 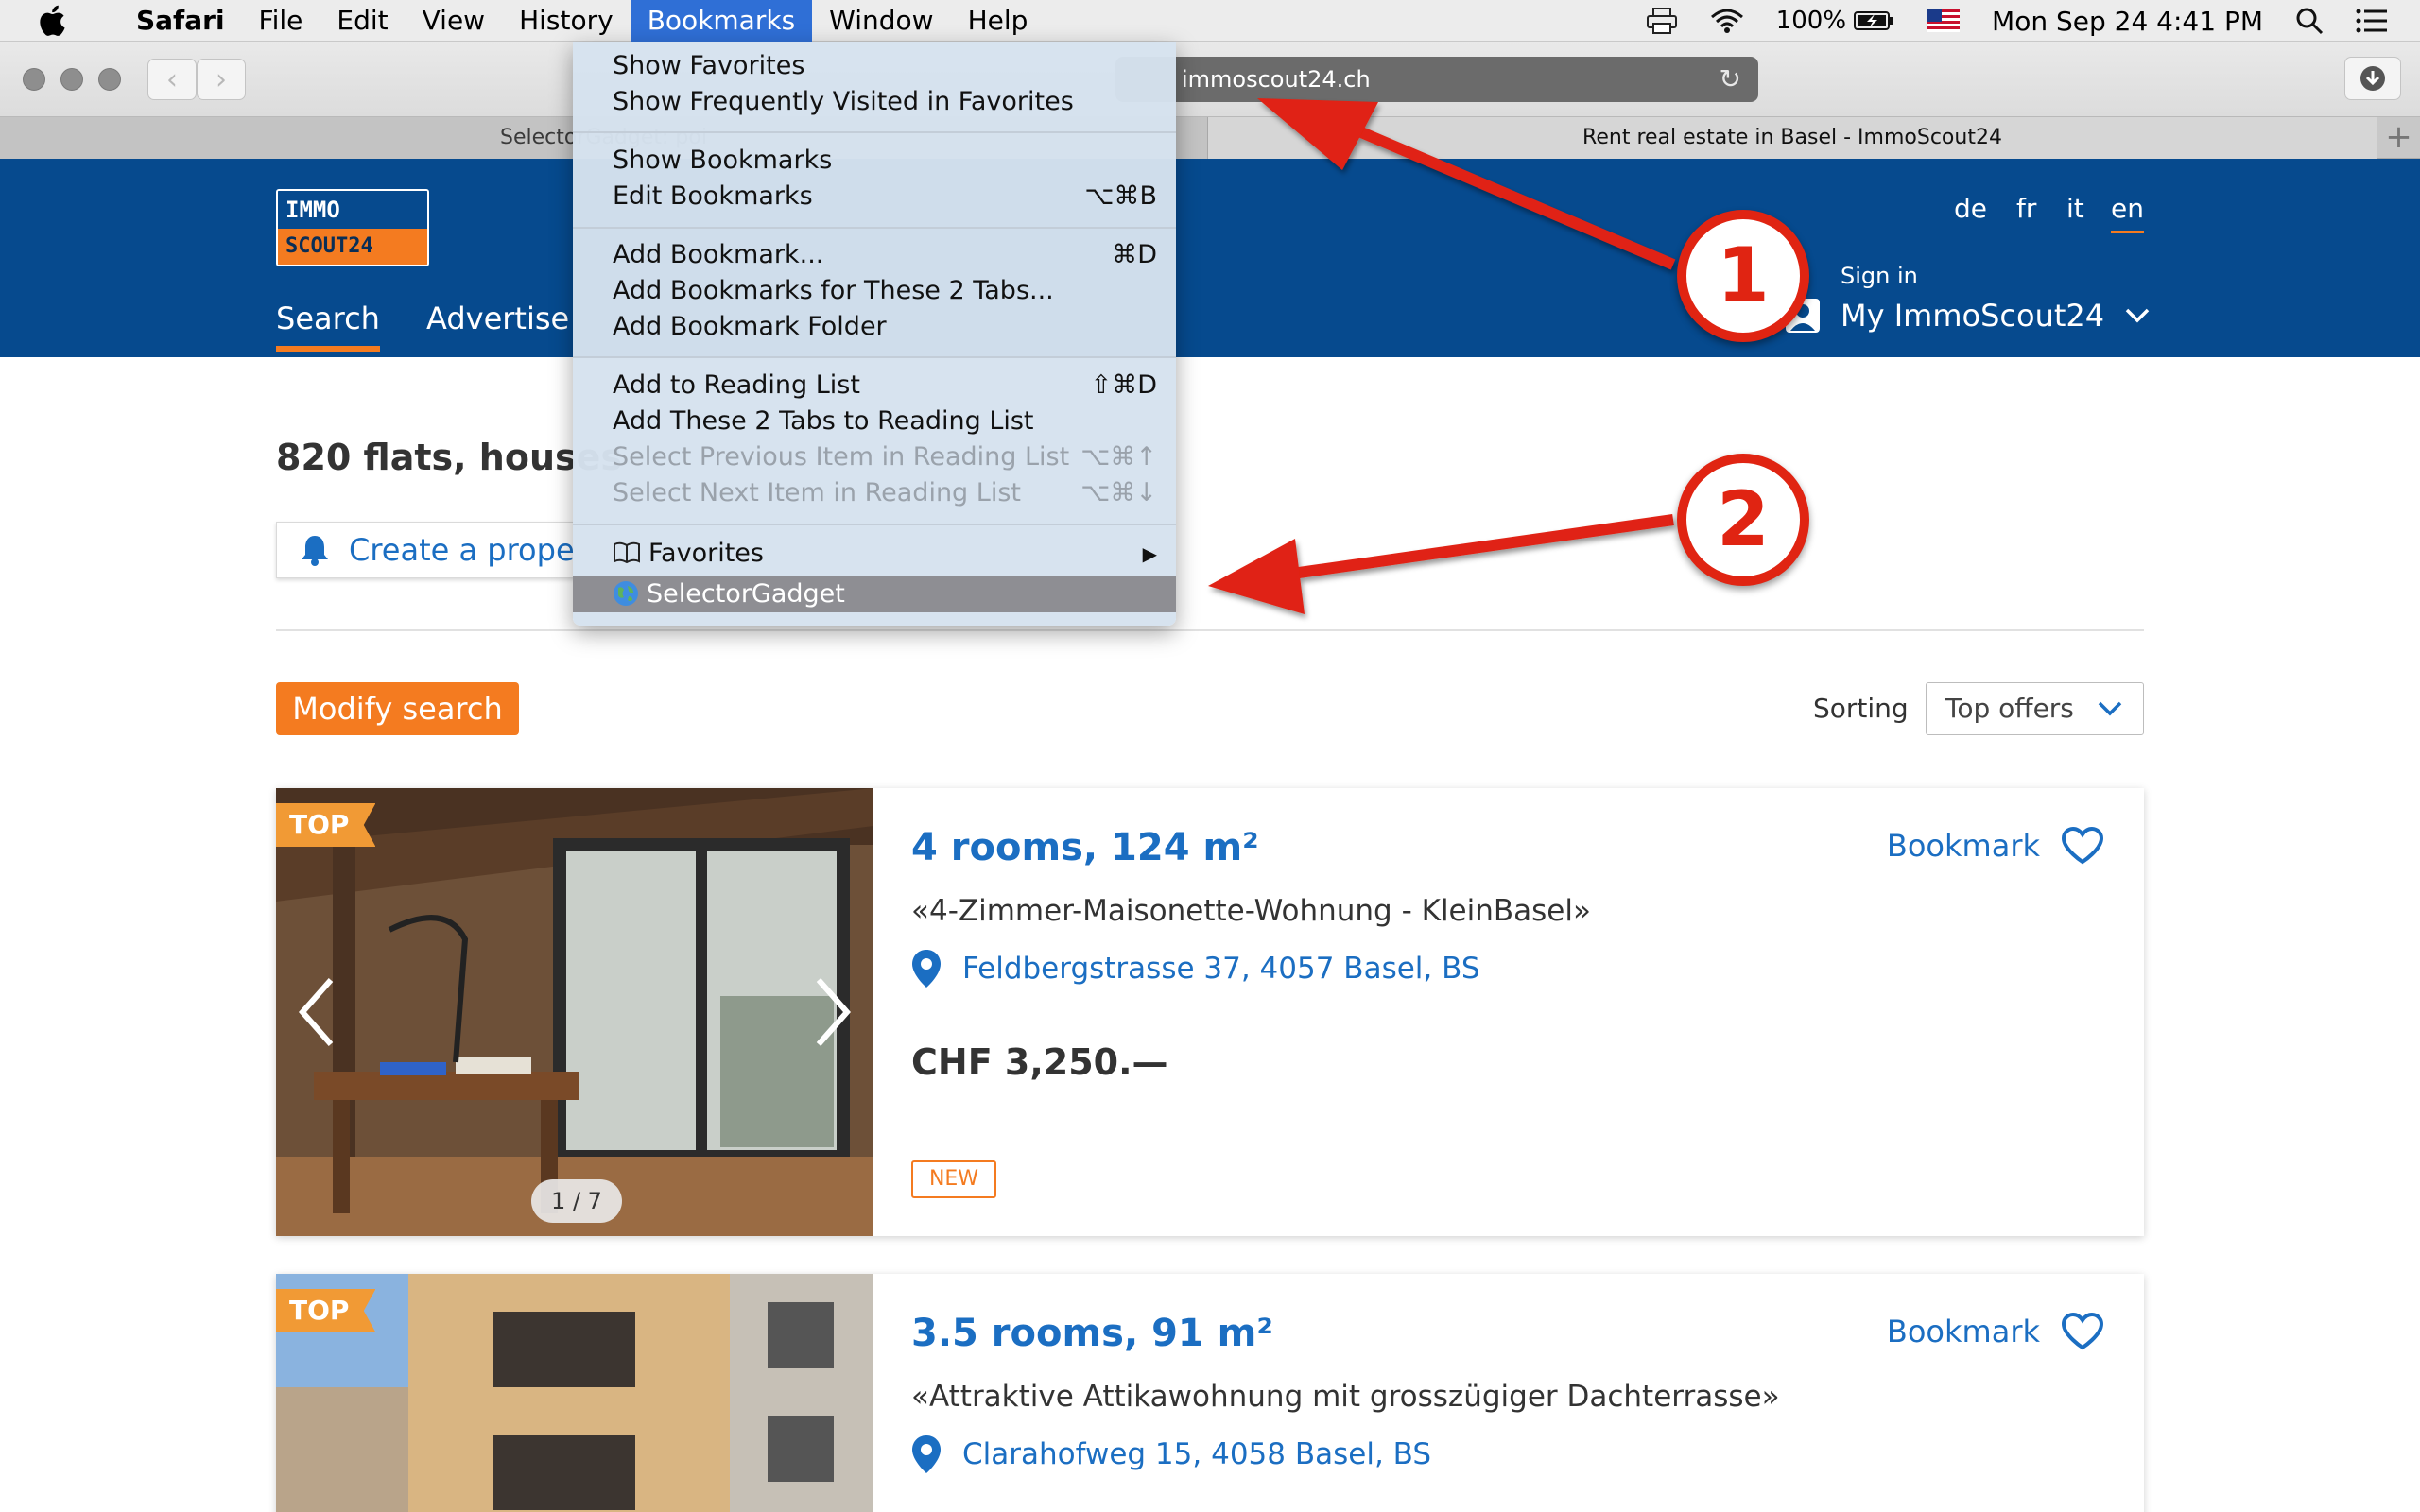 I want to click on listing-address: Feldbergstrasse 37, 4057 Basel, BS, so click(x=1196, y=968).